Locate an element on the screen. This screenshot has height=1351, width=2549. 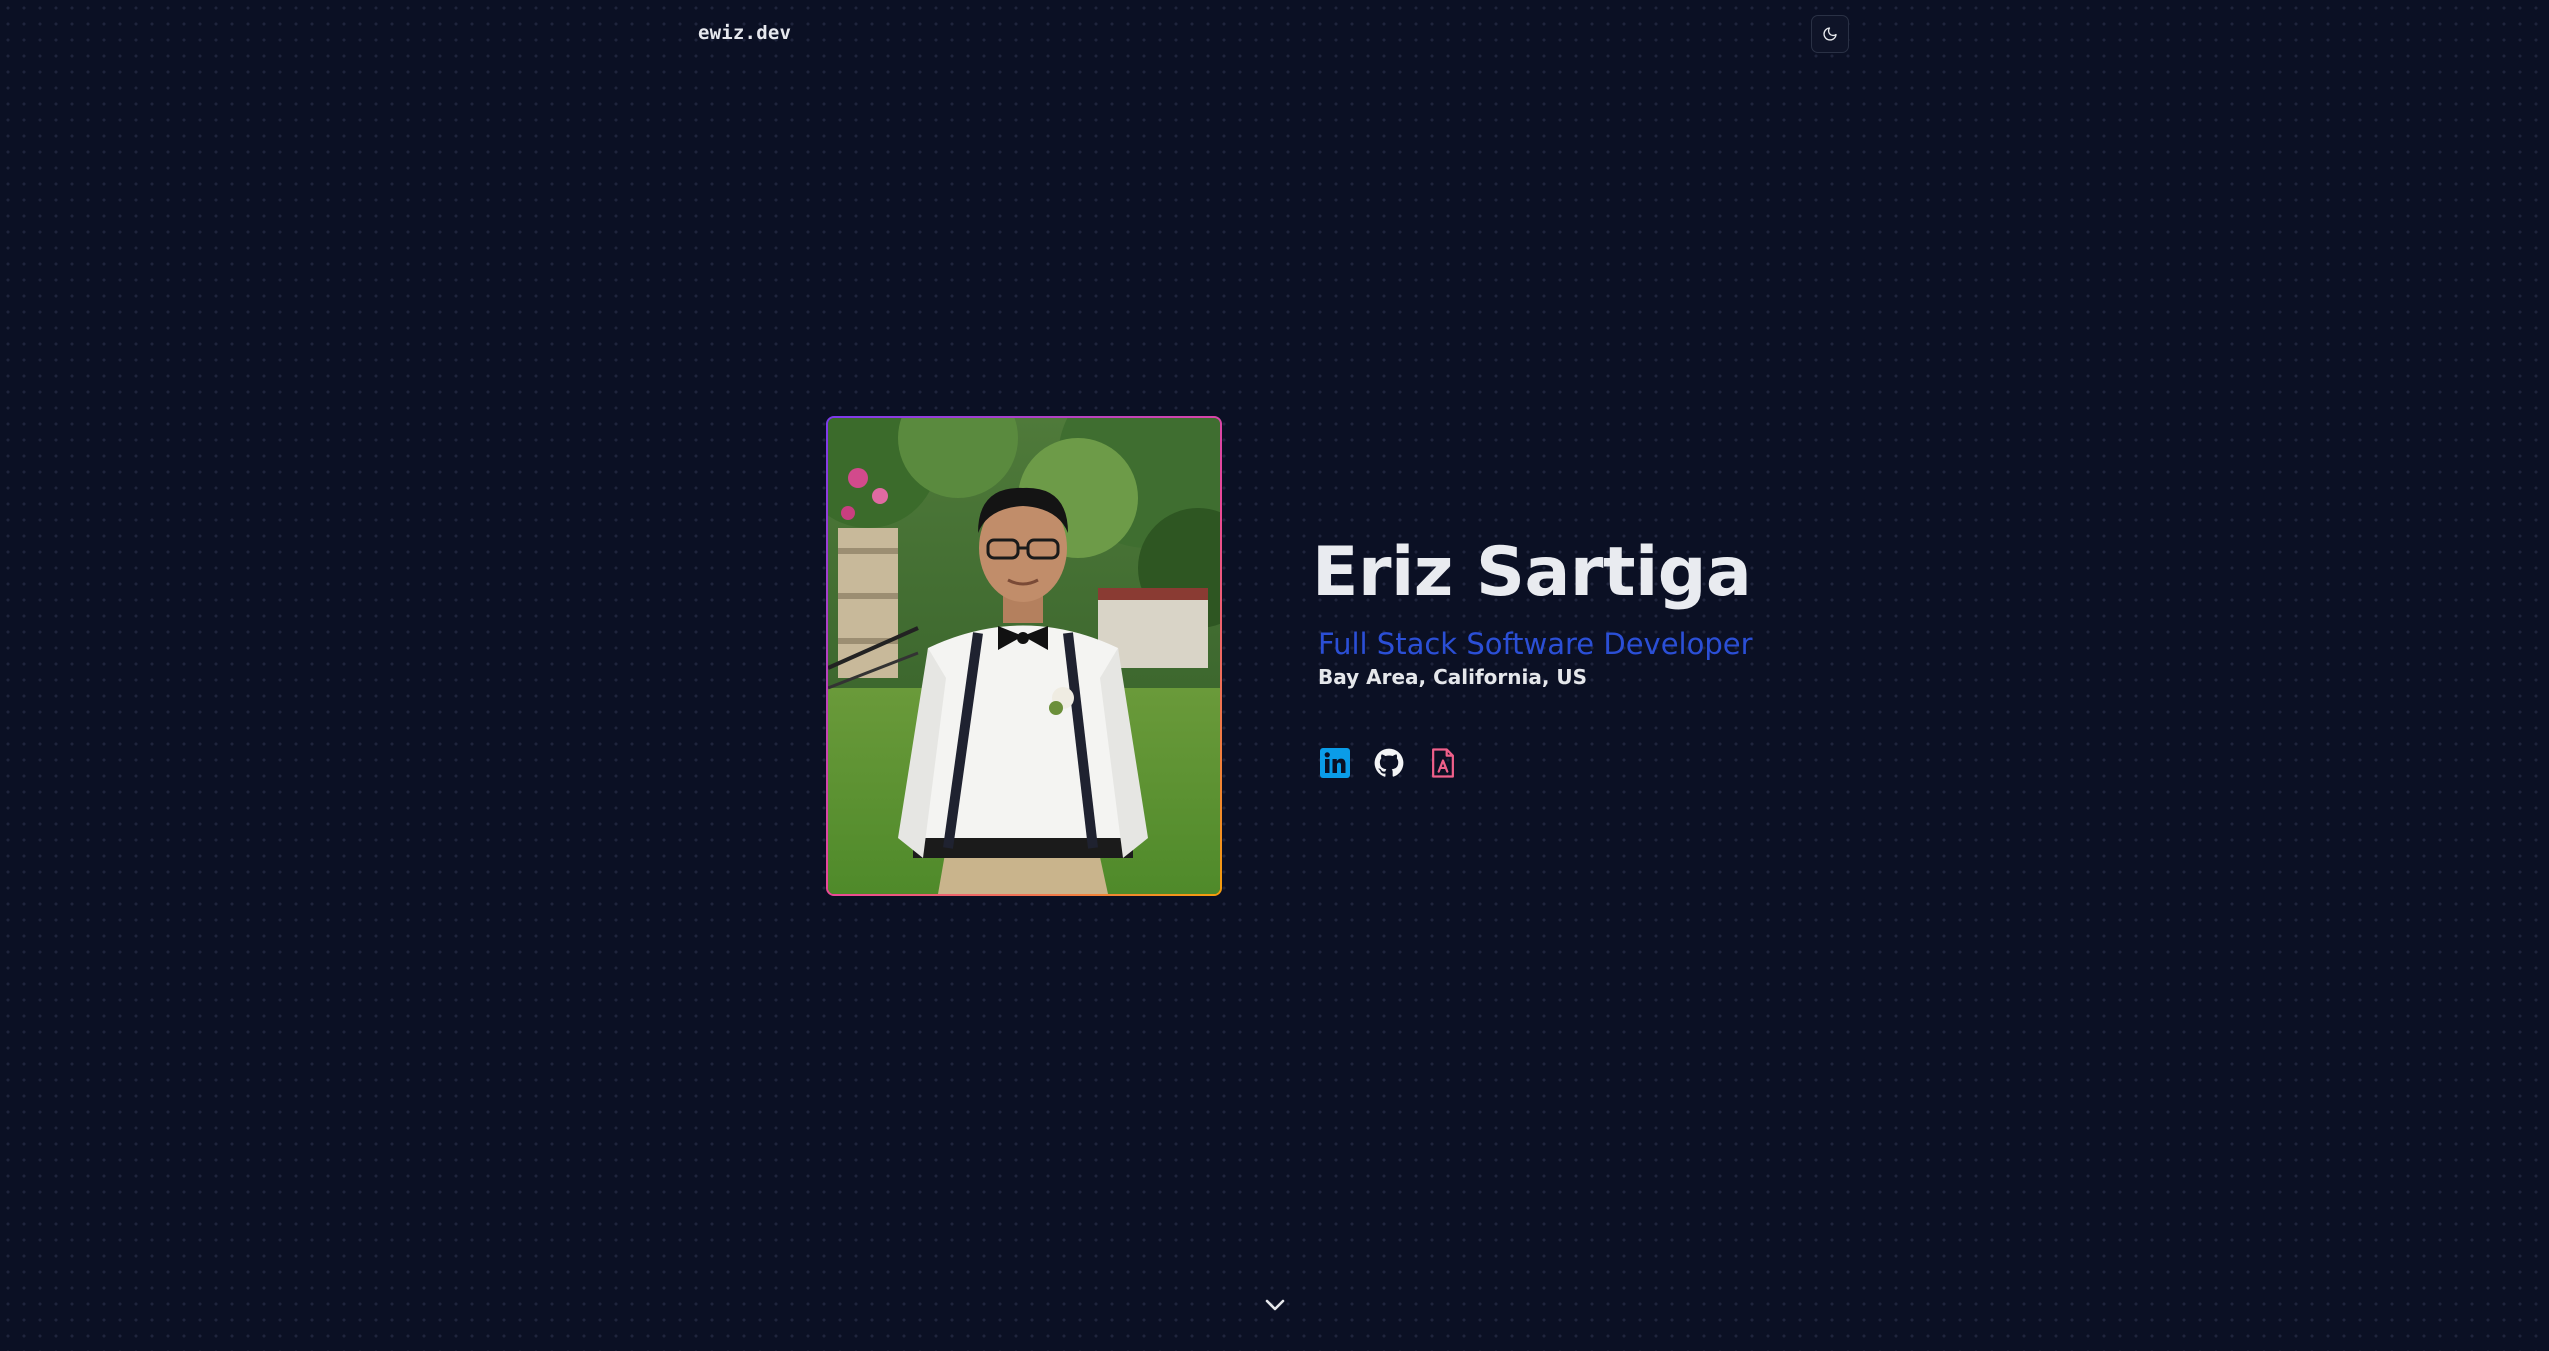
social-links is located at coordinates (1389, 763).